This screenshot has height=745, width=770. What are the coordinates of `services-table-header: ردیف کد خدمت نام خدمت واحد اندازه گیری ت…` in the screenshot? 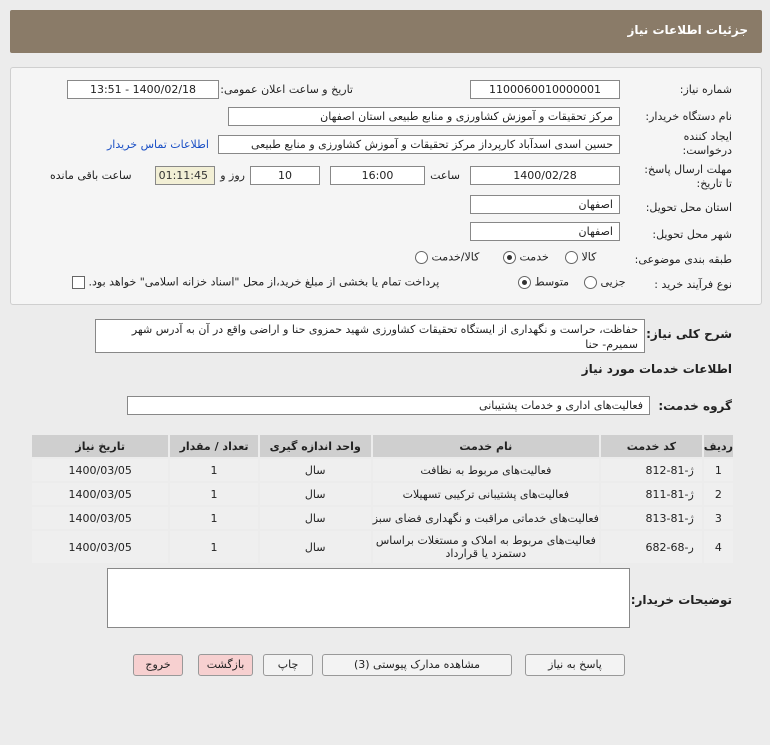 It's located at (382, 446).